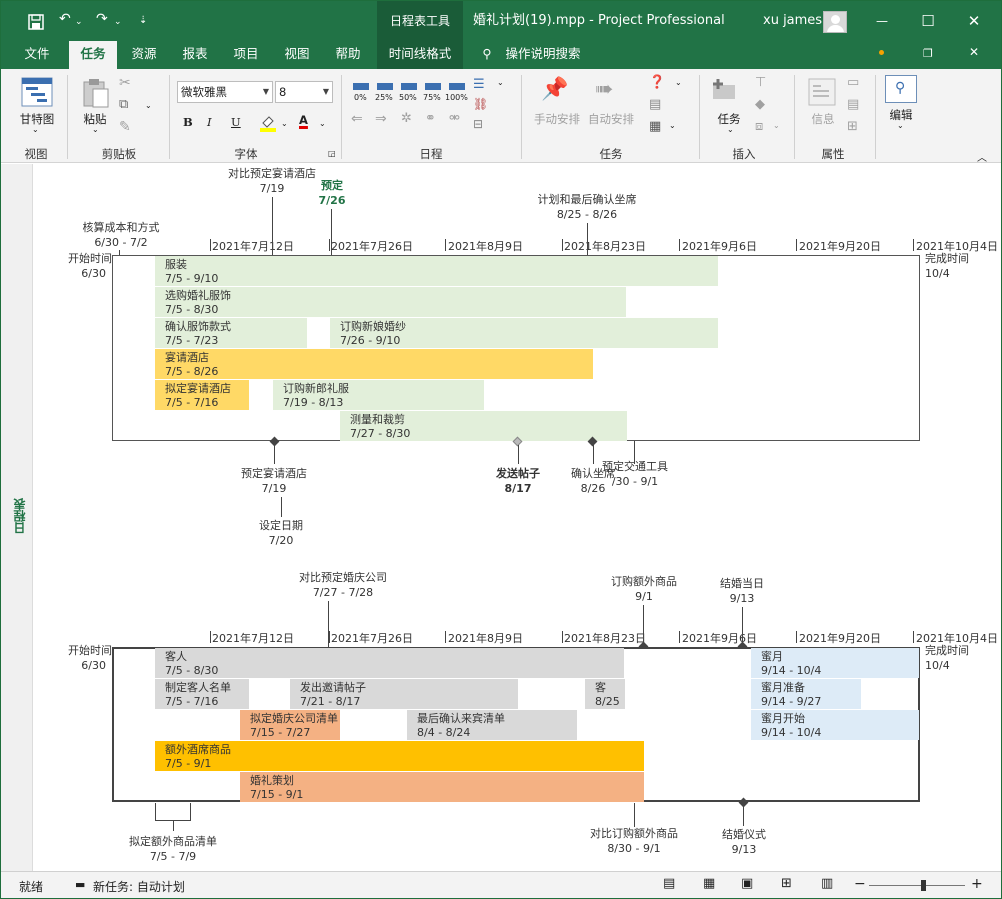 Image resolution: width=1002 pixels, height=899 pixels. What do you see at coordinates (378, 395) in the screenshot?
I see `task-bar: 订购新郎礼服 7/19 - 8/13` at bounding box center [378, 395].